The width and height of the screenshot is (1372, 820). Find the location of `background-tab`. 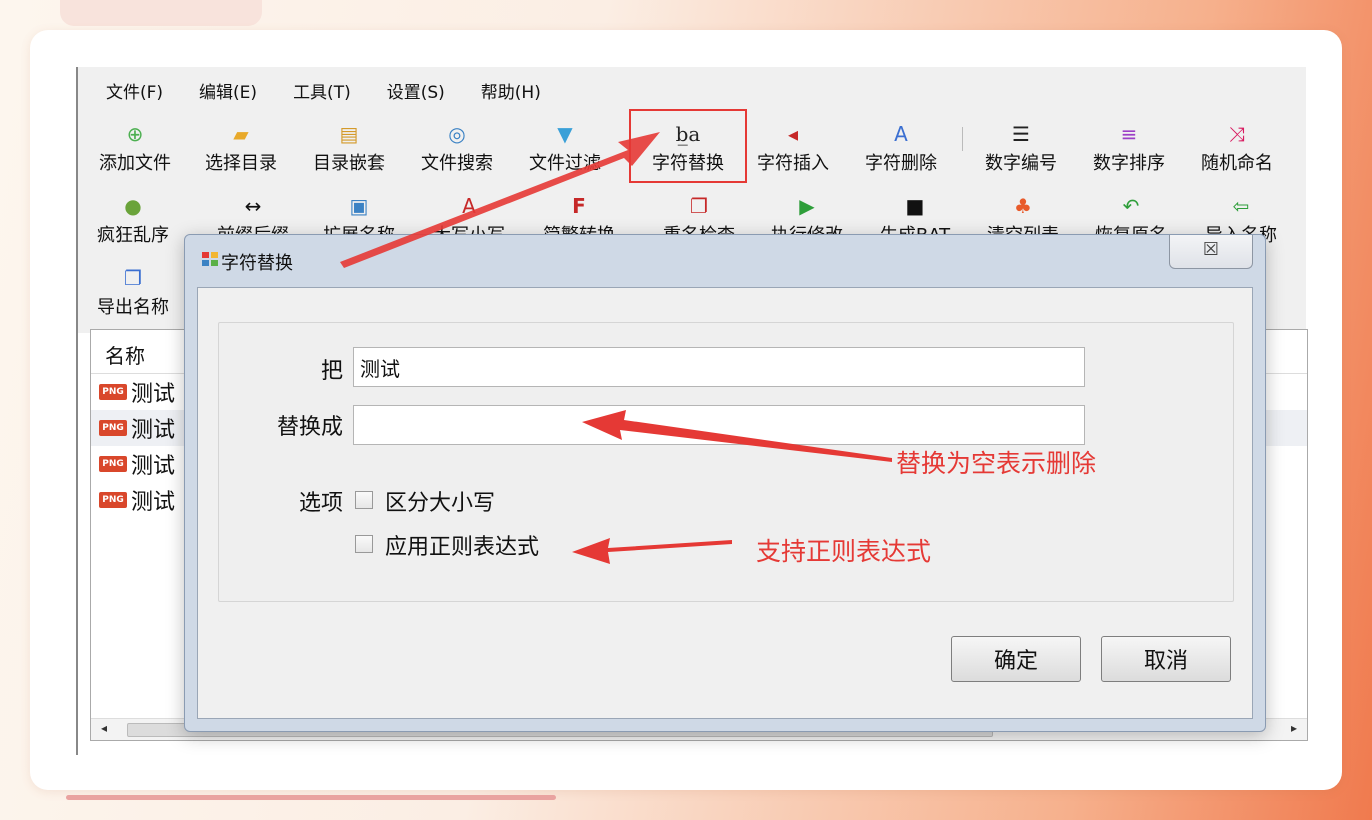

background-tab is located at coordinates (161, 13).